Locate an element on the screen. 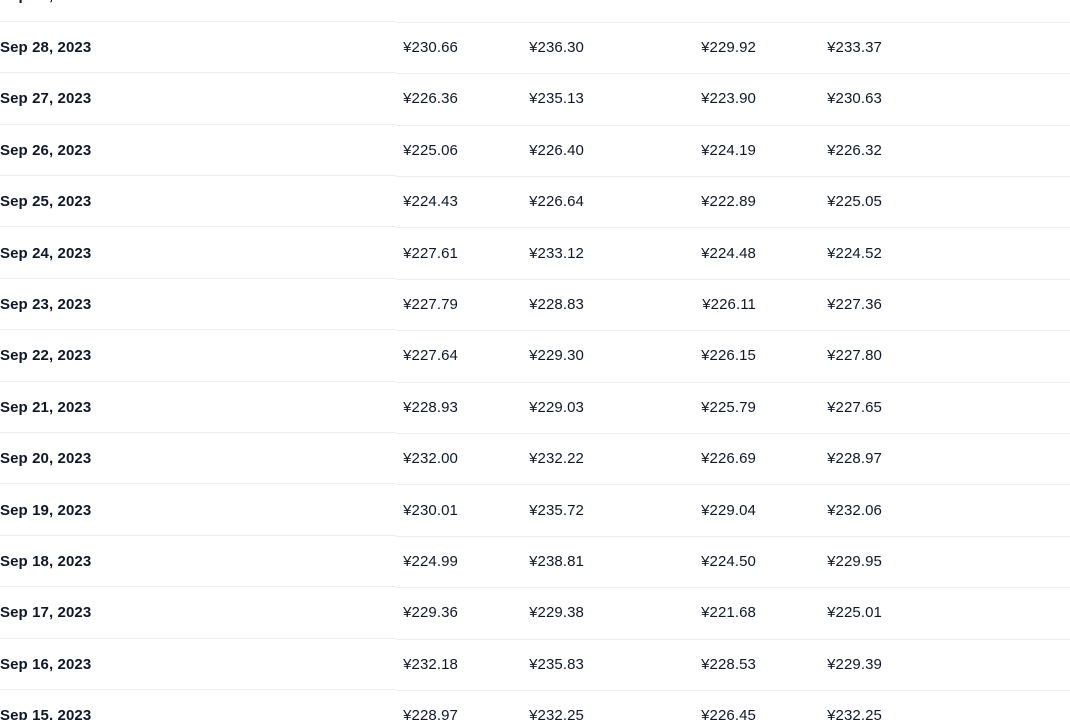 This screenshot has width=1070, height=720. cell-date: Sep 17, 2023 is located at coordinates (198, 613).